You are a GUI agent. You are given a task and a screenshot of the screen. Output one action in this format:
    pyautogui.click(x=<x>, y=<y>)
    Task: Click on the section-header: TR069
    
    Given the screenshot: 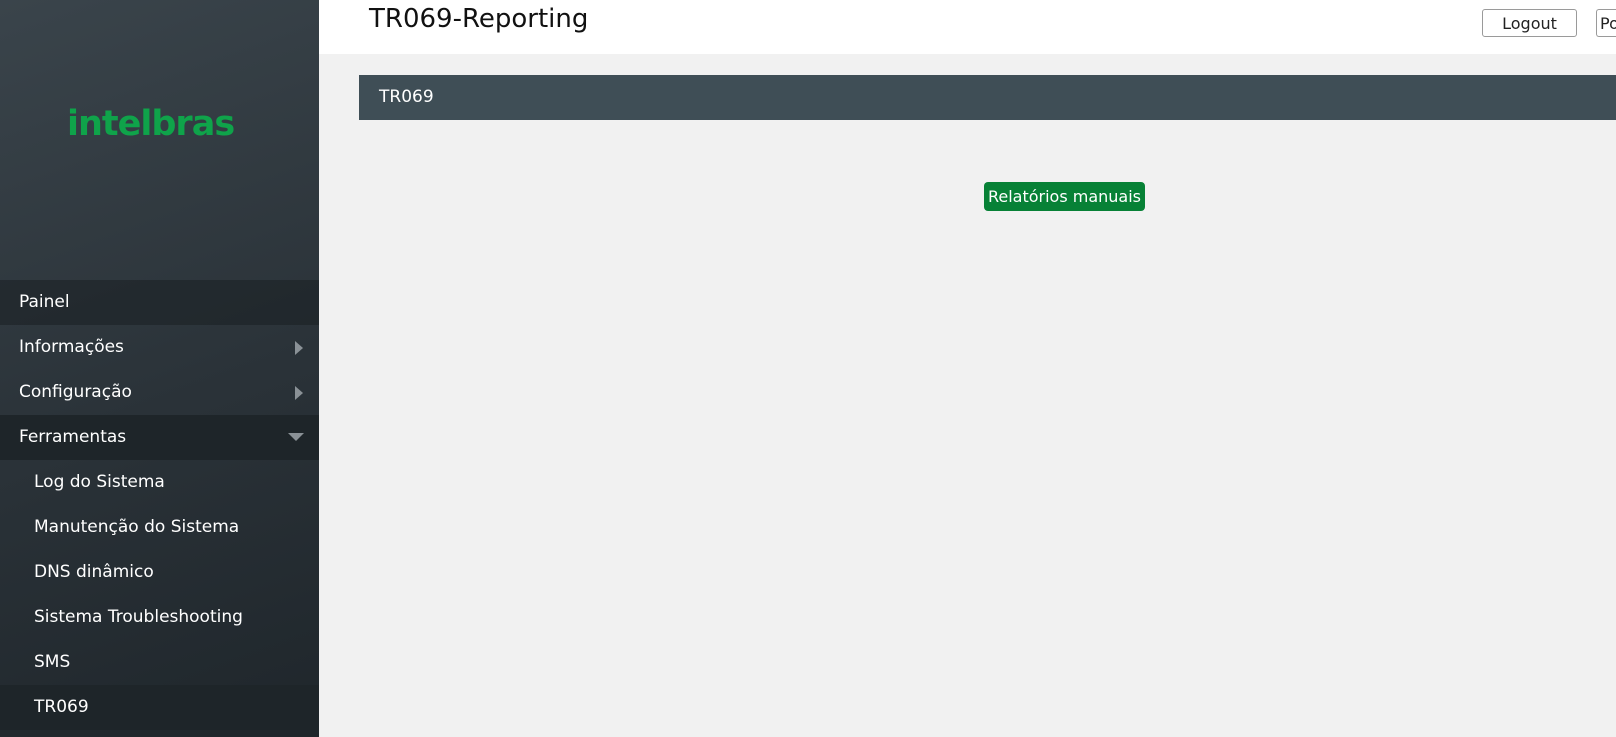 What is the action you would take?
    pyautogui.click(x=987, y=97)
    